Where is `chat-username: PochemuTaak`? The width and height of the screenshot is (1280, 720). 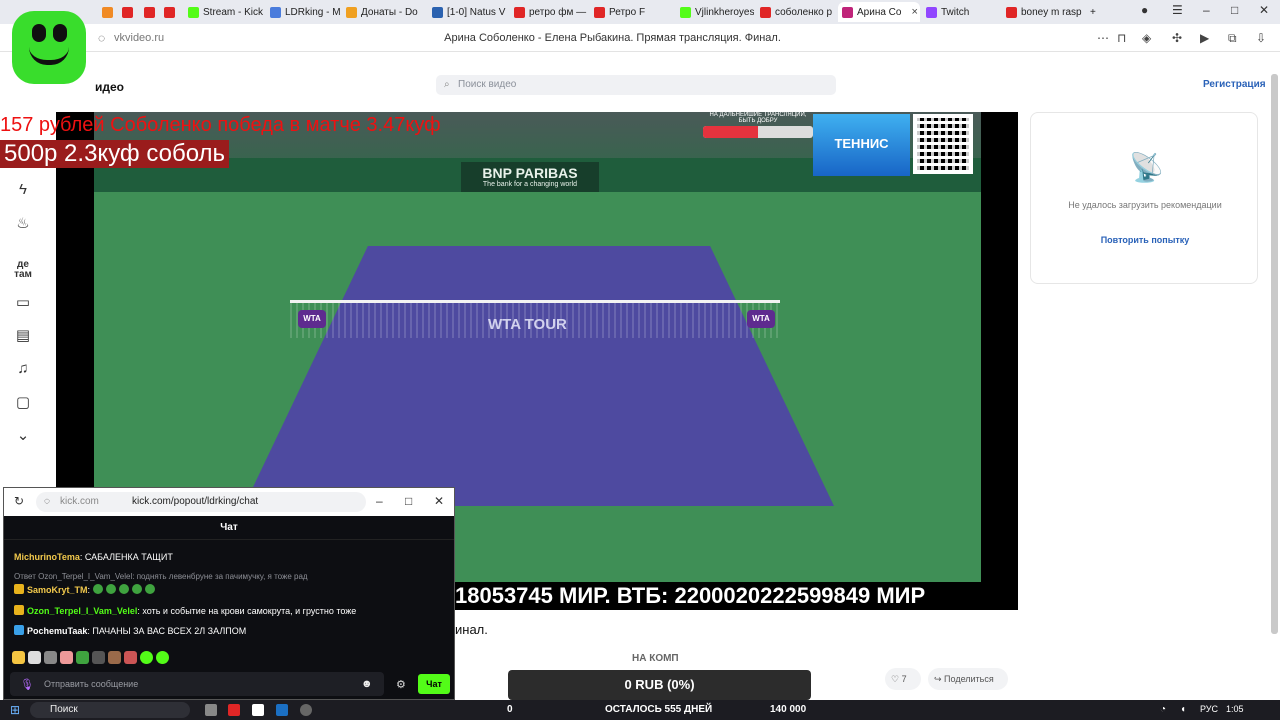
chat-username: PochemuTaak is located at coordinates (57, 631).